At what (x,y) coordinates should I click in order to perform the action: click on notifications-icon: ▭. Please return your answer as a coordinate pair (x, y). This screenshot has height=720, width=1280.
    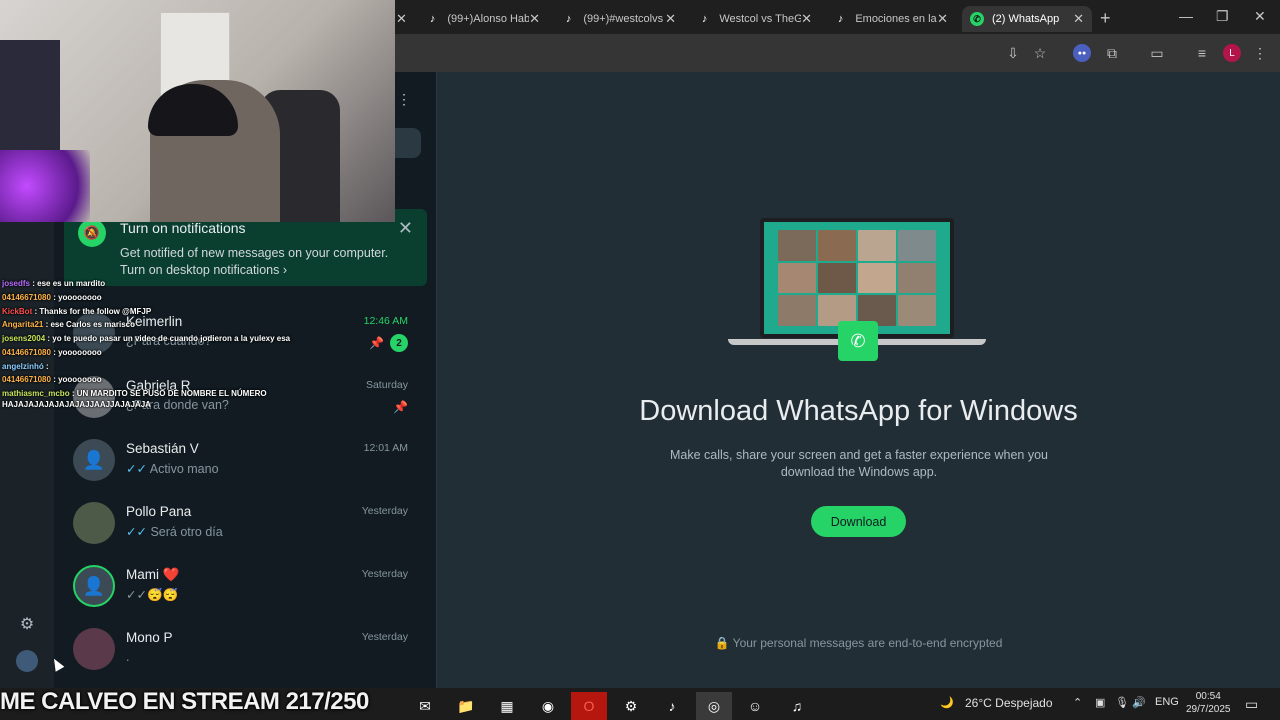
    Looking at the image, I should click on (1251, 704).